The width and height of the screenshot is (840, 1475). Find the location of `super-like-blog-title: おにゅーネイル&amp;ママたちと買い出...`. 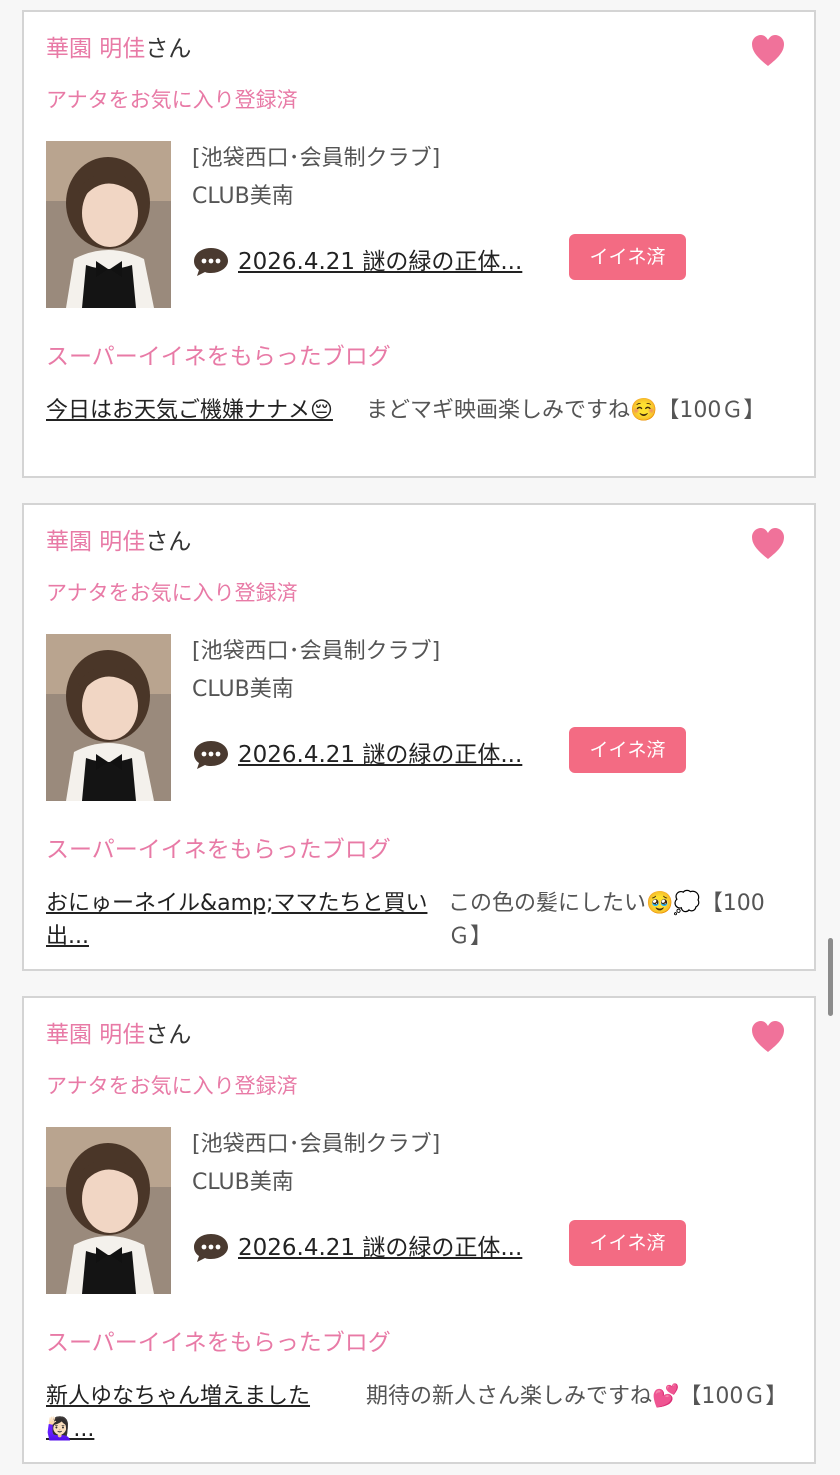

super-like-blog-title: おにゅーネイル&amp;ママたちと買い出... is located at coordinates (246, 920).